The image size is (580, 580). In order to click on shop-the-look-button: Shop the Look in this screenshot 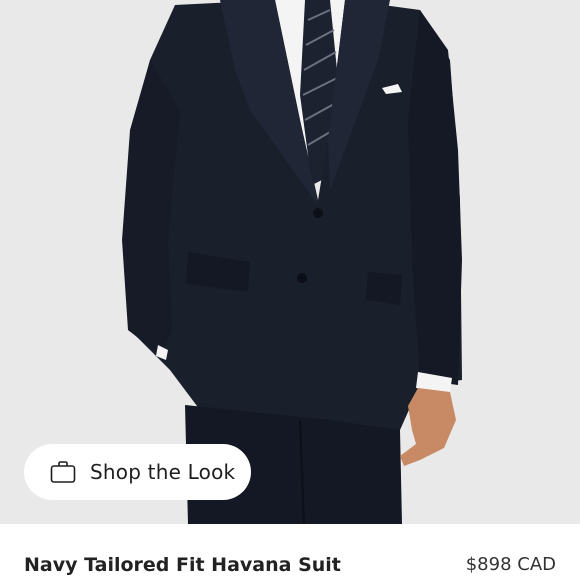, I will do `click(137, 472)`.